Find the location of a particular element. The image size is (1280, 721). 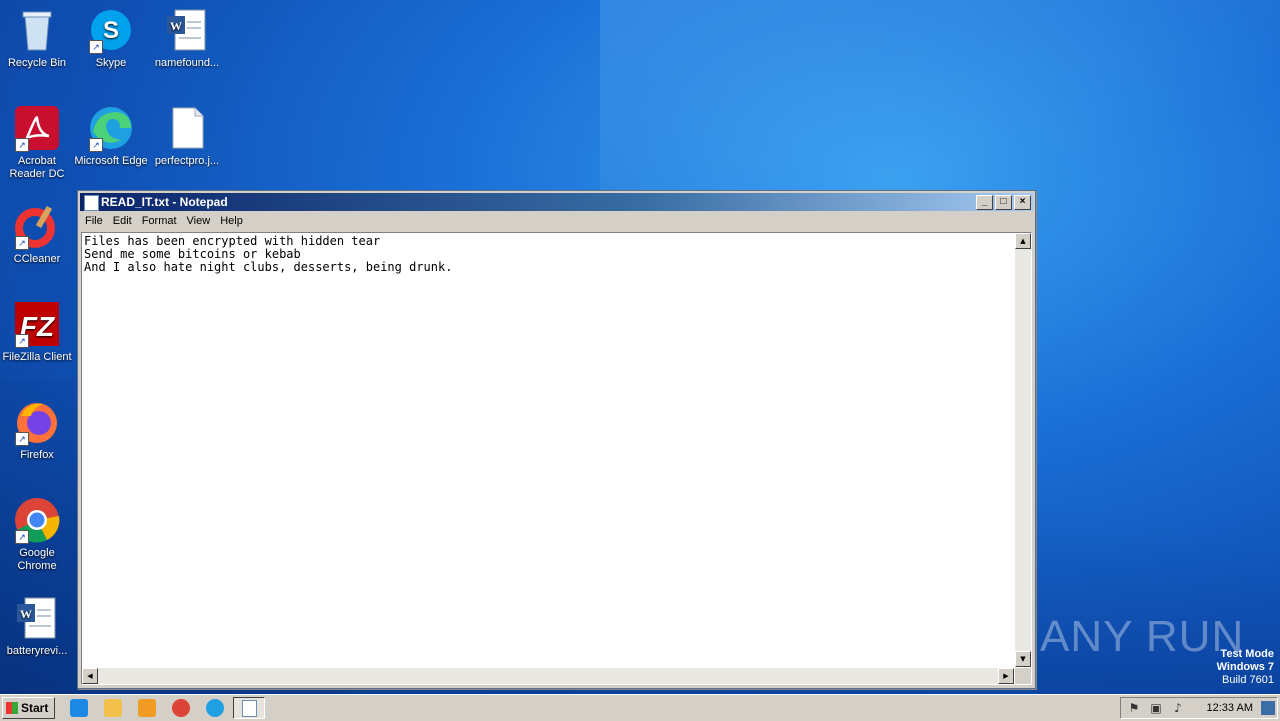

ccleaner-icon: ↗ is located at coordinates (37, 226).